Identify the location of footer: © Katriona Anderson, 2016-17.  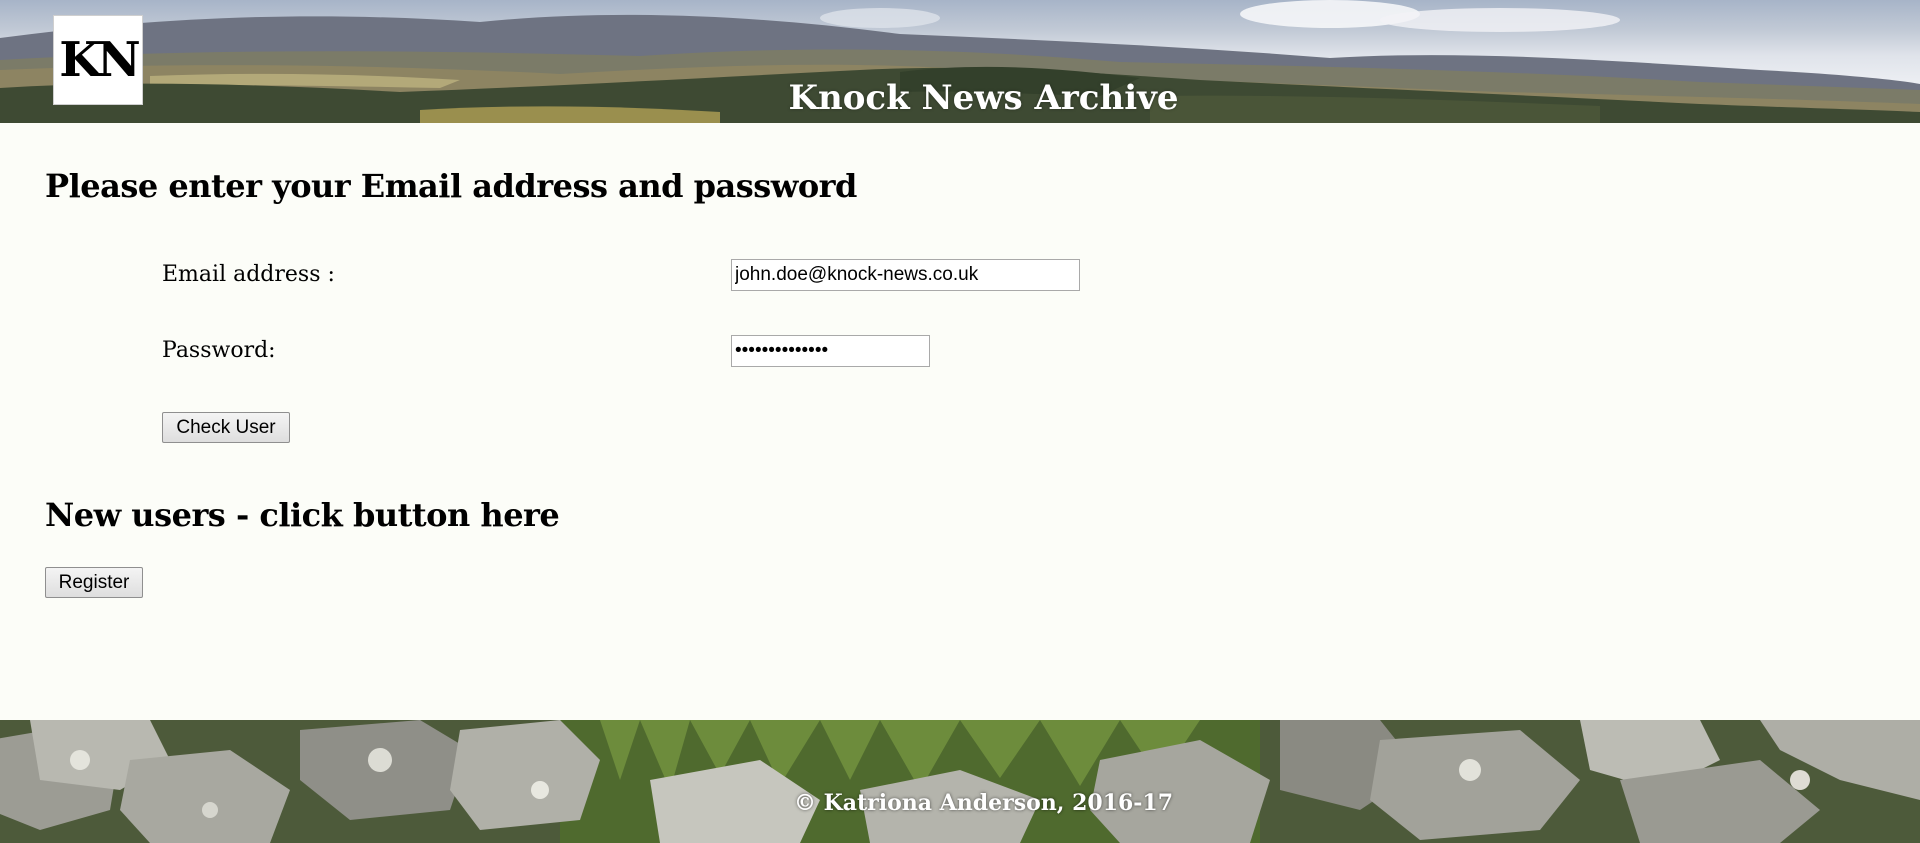
(960, 781).